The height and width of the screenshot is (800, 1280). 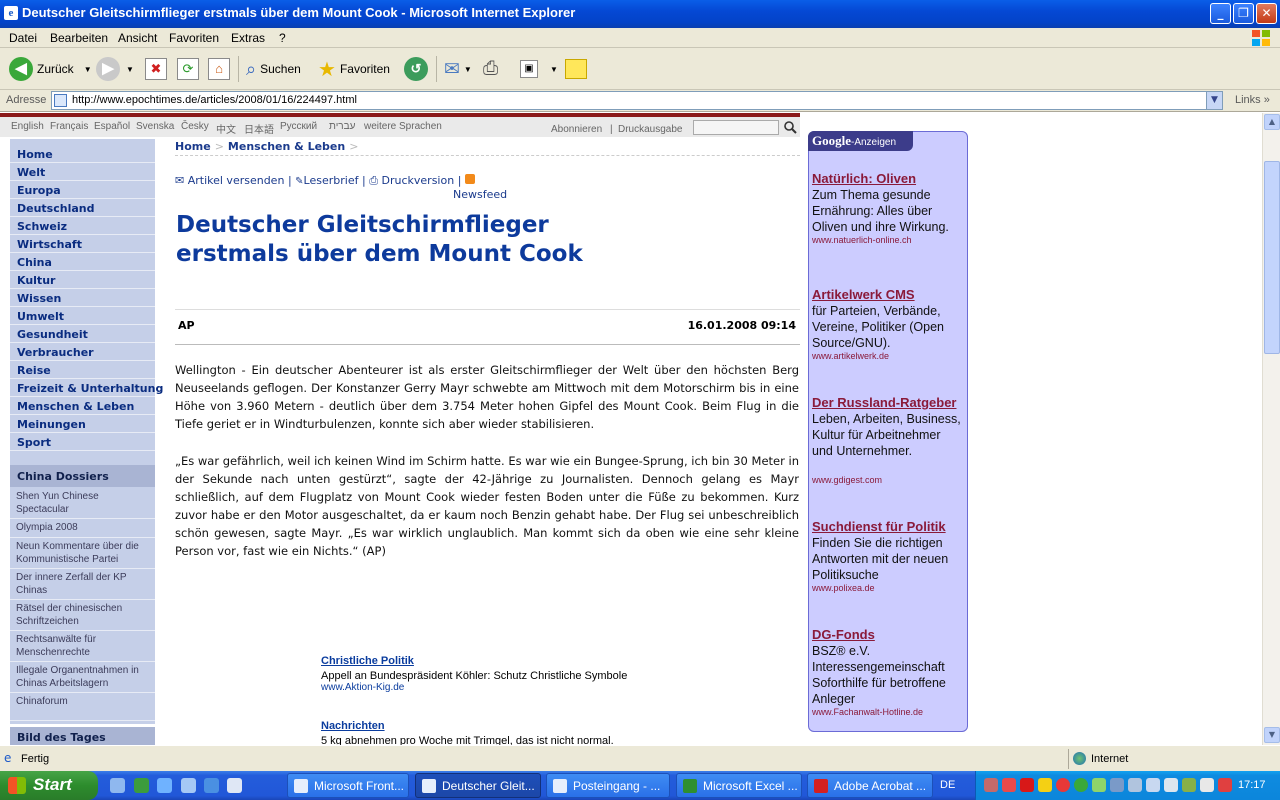 I want to click on lang-english: English, so click(x=27, y=126).